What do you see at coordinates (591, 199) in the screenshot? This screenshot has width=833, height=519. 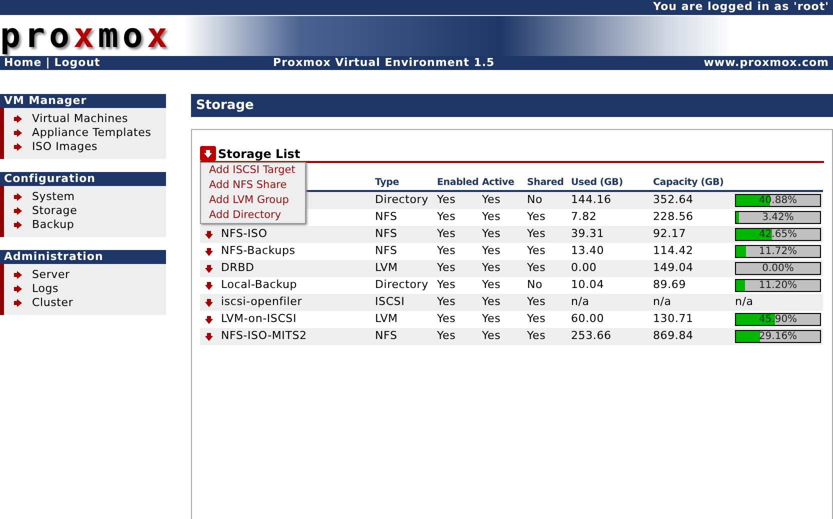 I see `table-cell: 144.16` at bounding box center [591, 199].